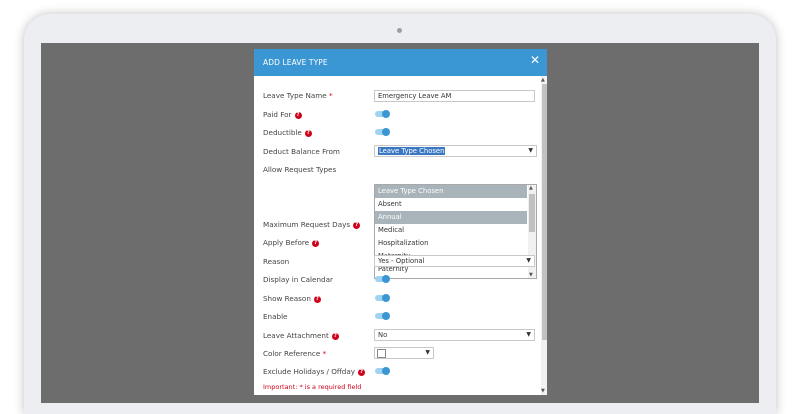 Image resolution: width=800 pixels, height=414 pixels. I want to click on dropdown-option: Hospitalization, so click(451, 243).